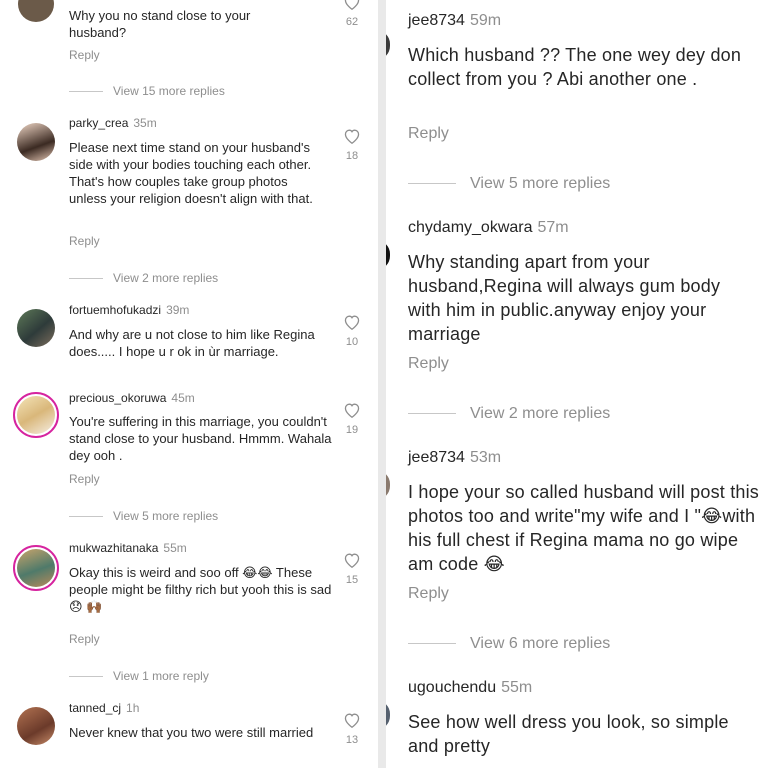  I want to click on like-count: 10, so click(352, 342).